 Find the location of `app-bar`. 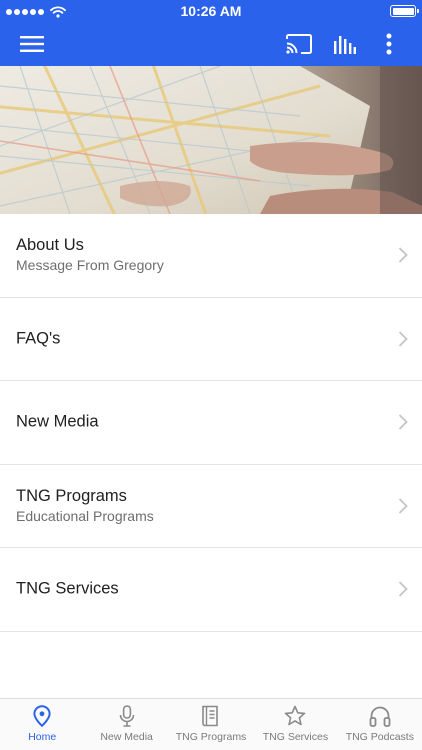

app-bar is located at coordinates (211, 44).